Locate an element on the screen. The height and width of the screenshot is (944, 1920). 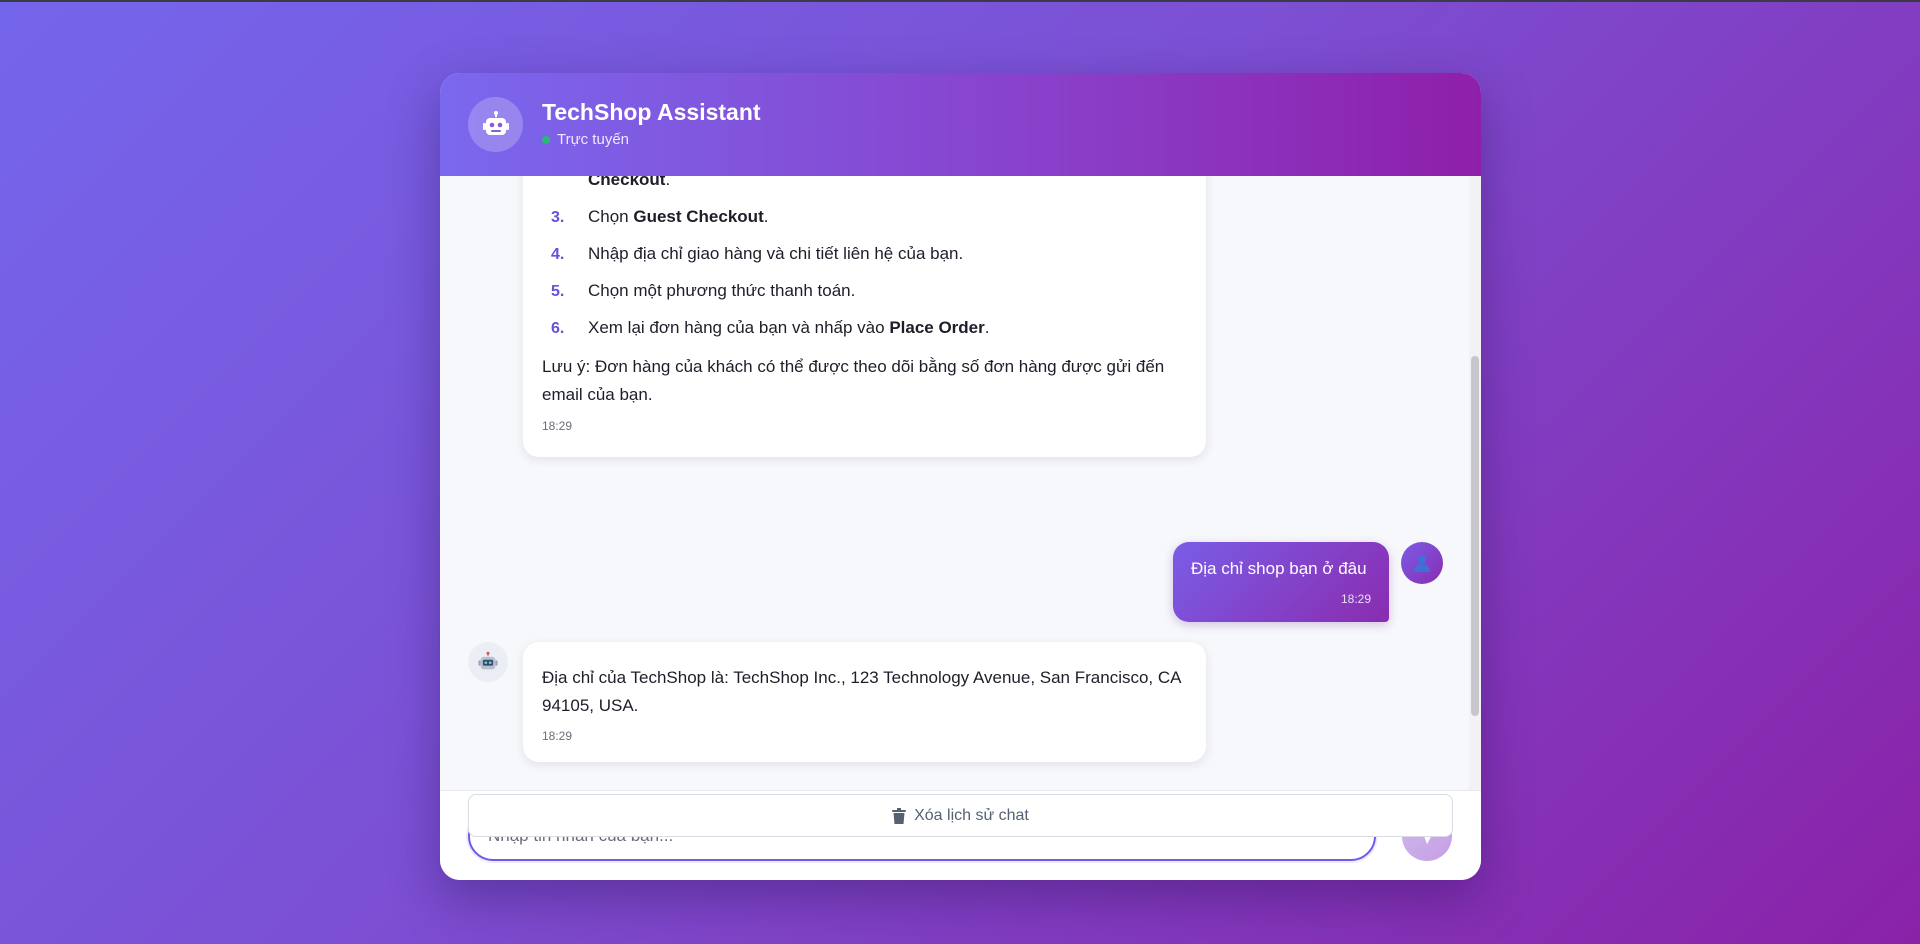
status-label: Trực tuyến is located at coordinates (593, 139).